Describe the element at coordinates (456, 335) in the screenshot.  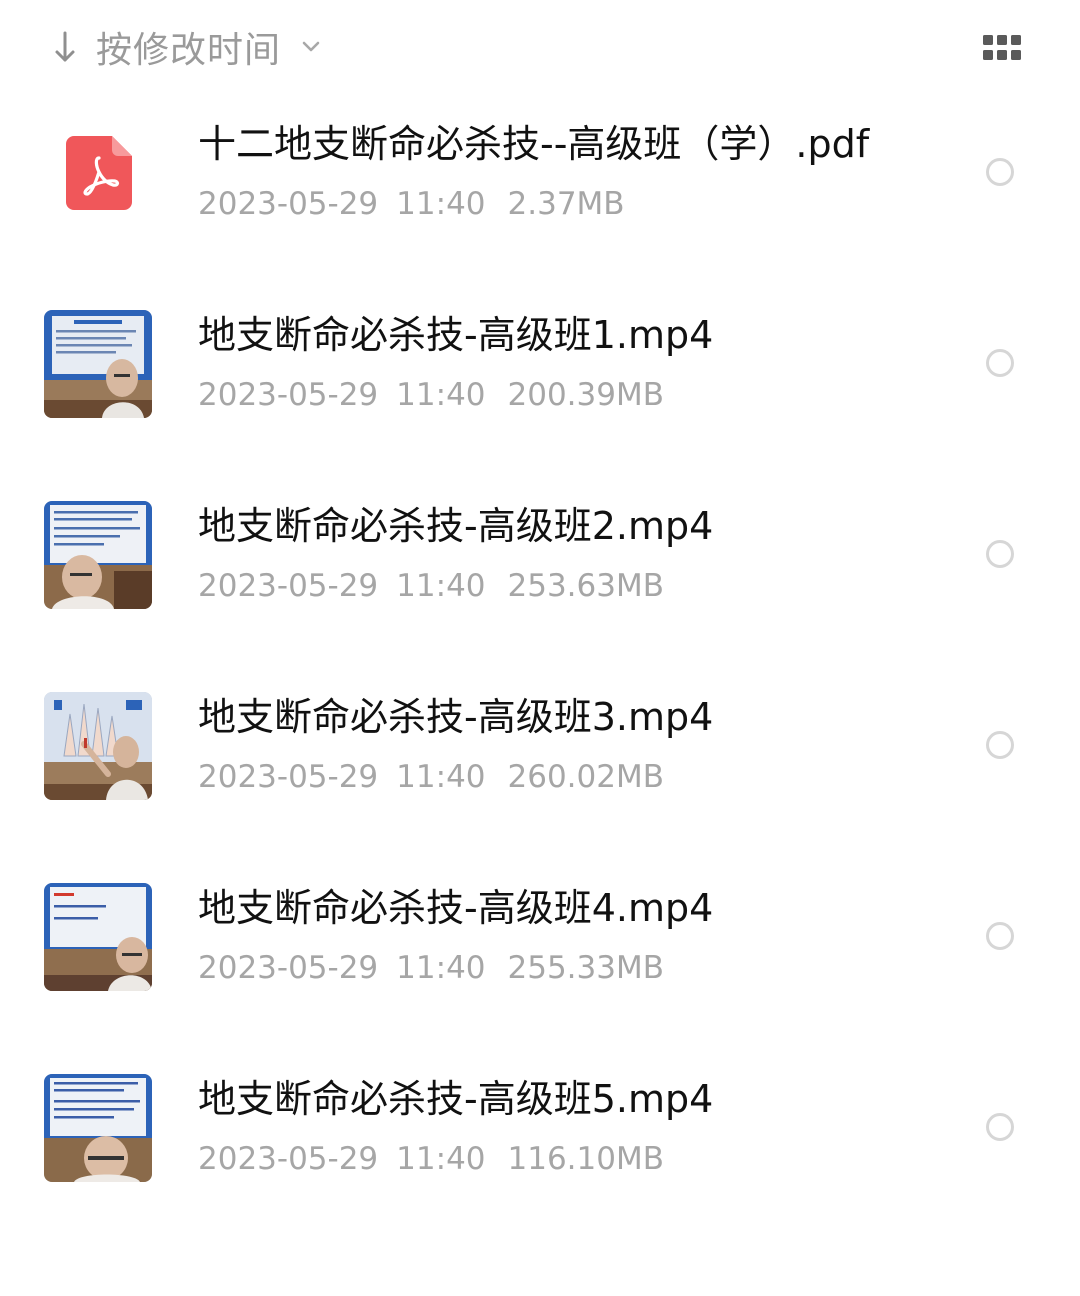
I see `file-name: 地支断命必杀技-高级班1.mp4` at that location.